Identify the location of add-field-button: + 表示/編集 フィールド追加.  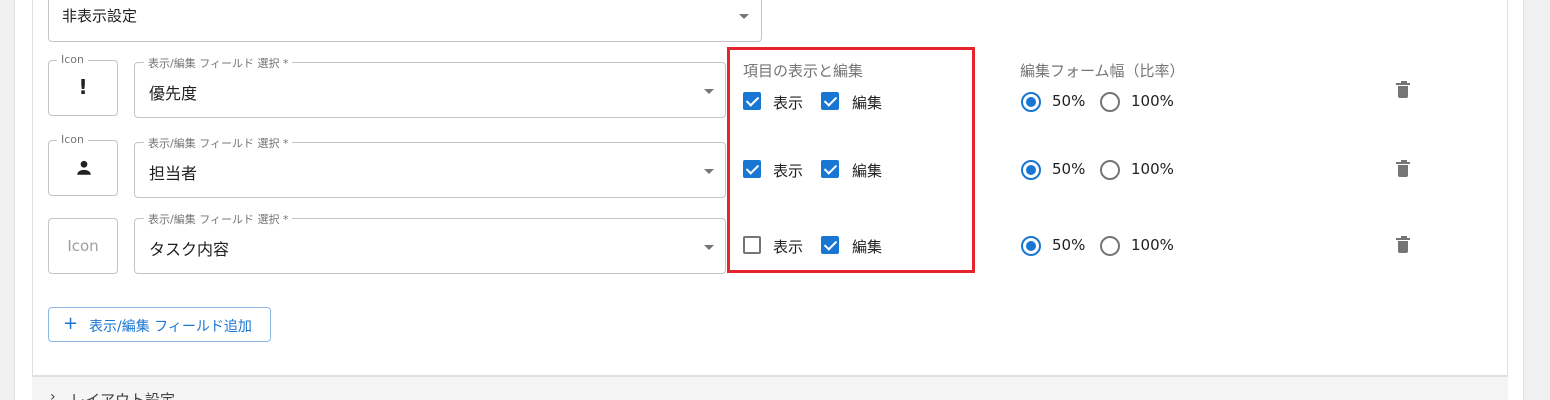
(159, 324).